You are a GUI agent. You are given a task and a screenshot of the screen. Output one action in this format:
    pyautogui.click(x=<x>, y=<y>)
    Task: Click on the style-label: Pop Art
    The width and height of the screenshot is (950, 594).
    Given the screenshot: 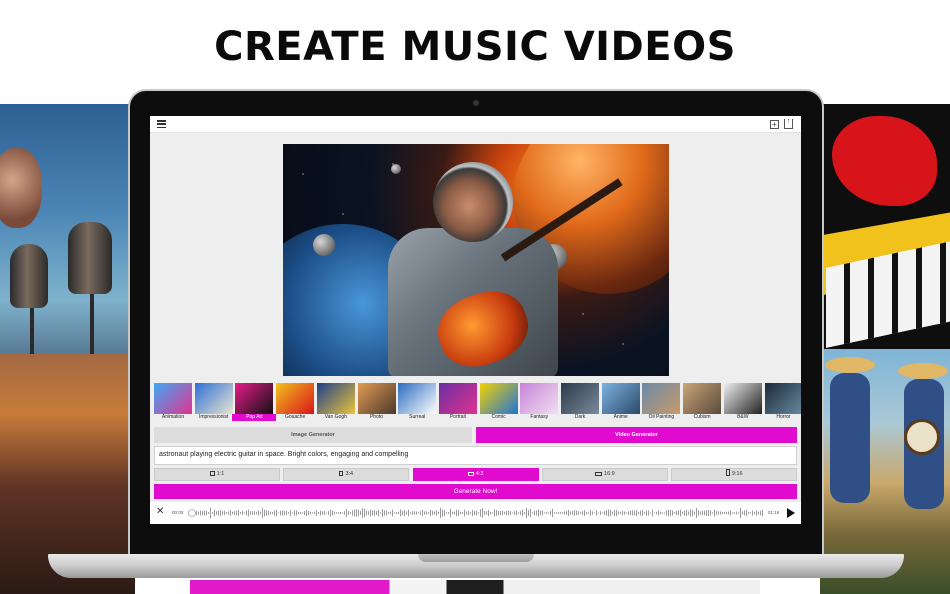 What is the action you would take?
    pyautogui.click(x=254, y=417)
    